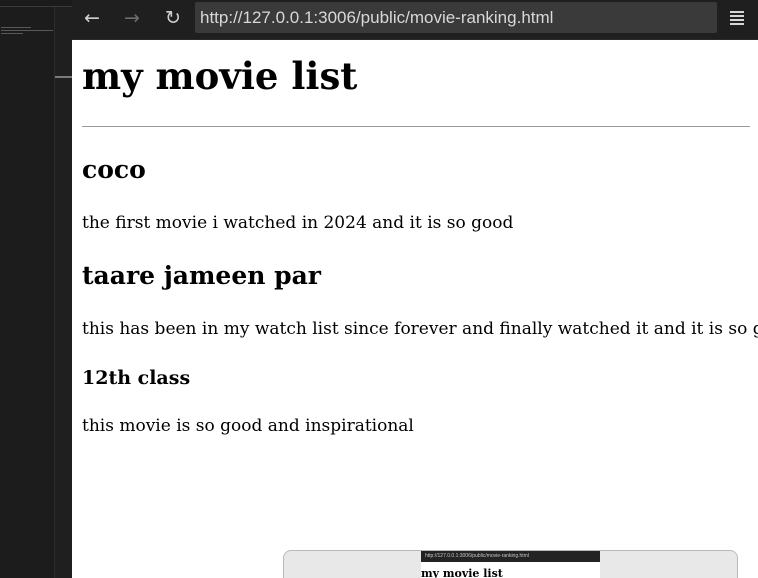 This screenshot has width=758, height=578. What do you see at coordinates (27, 289) in the screenshot?
I see `editor-gutter` at bounding box center [27, 289].